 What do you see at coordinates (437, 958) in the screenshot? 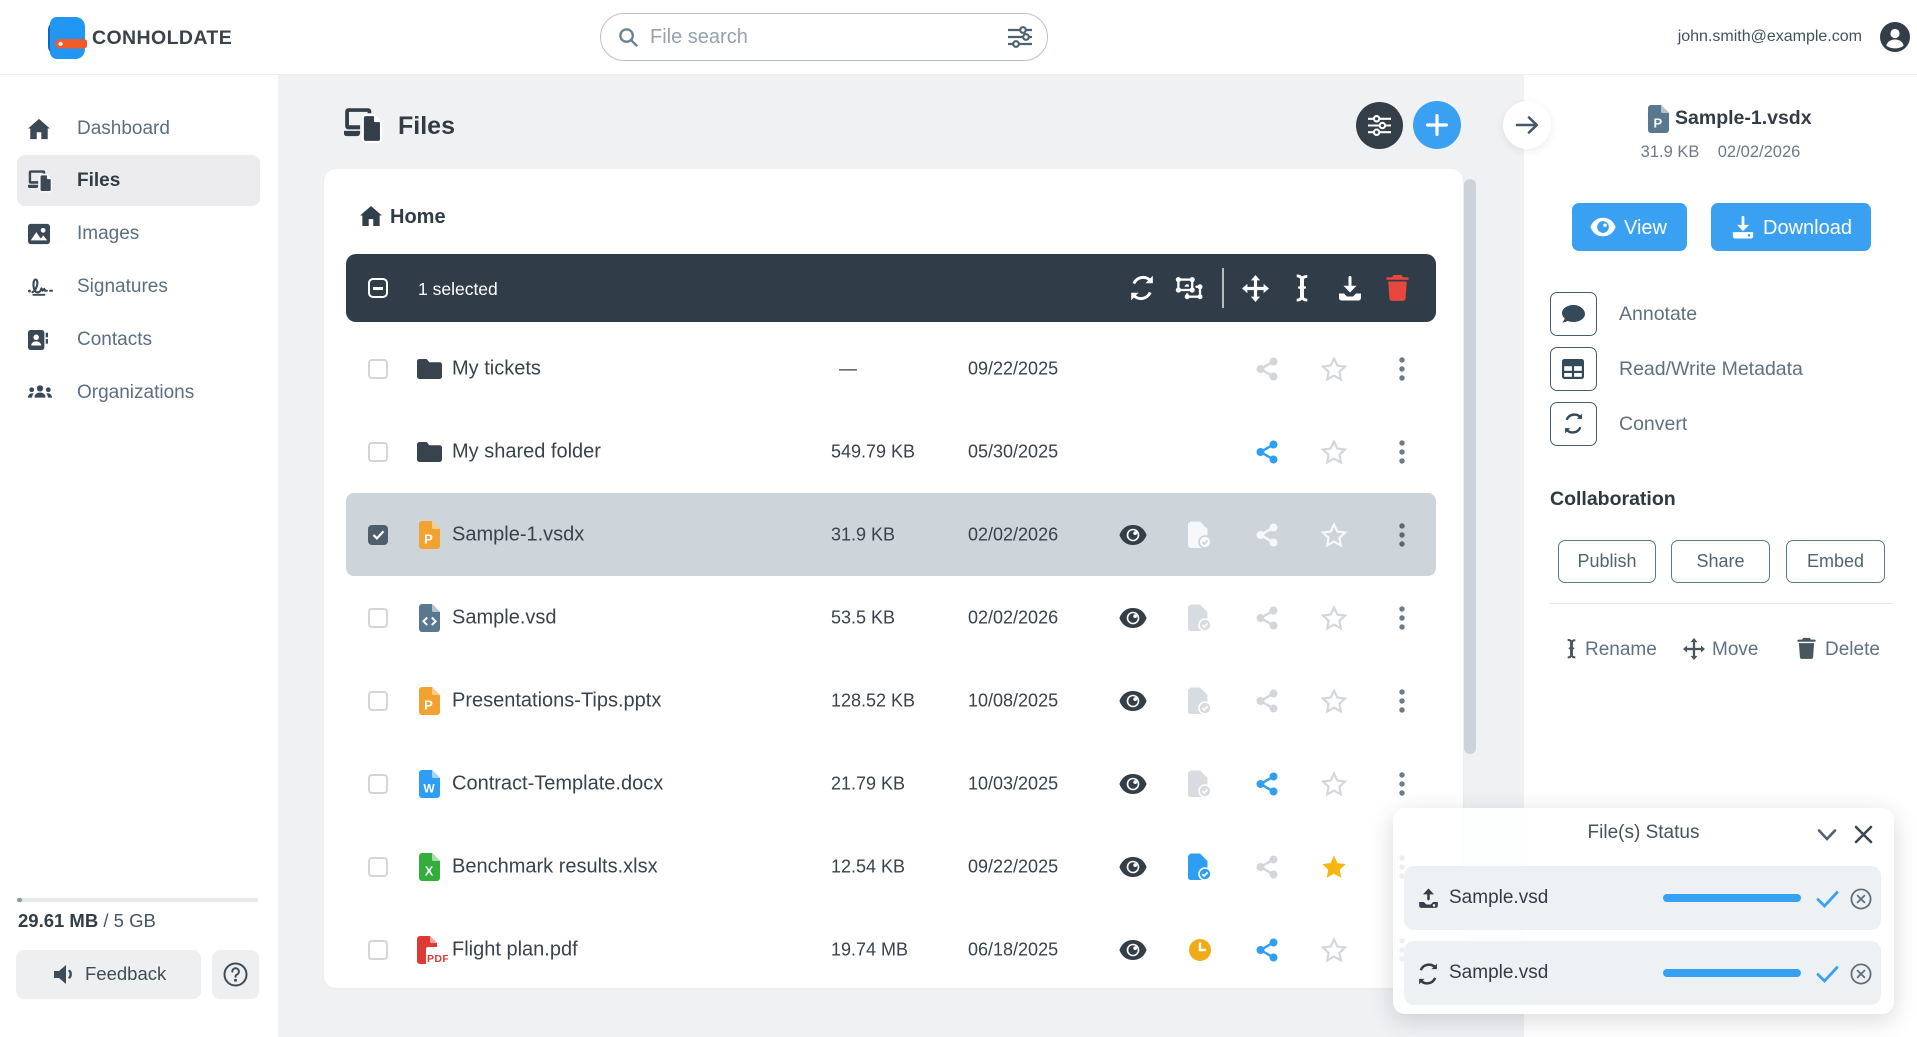
I see `svg-text: PDF` at bounding box center [437, 958].